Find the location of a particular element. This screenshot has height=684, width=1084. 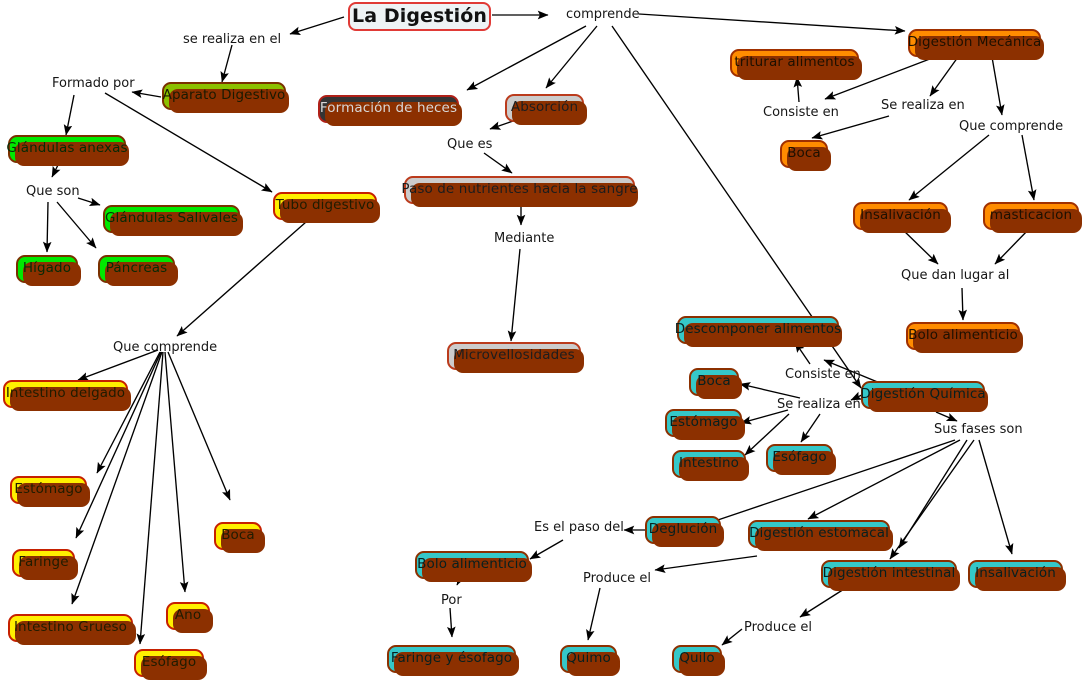

link-label-text: Es el paso del is located at coordinates (579, 527).